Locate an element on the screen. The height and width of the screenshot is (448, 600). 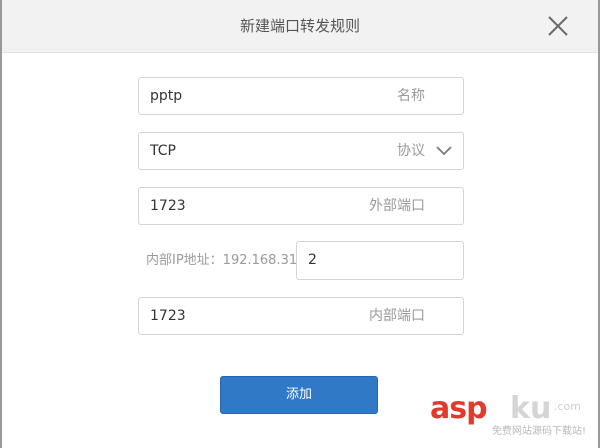
watermark-brand-b: ku is located at coordinates (531, 408).